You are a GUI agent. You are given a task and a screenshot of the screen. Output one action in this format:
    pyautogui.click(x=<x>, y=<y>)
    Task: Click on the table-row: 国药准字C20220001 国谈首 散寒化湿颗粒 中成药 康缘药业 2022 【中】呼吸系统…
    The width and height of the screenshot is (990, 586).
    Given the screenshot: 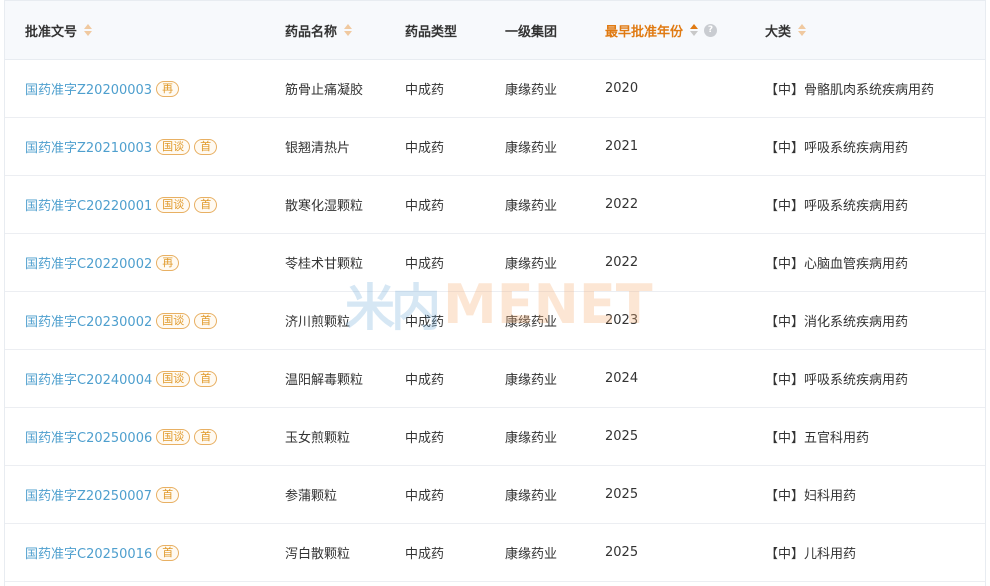 What is the action you would take?
    pyautogui.click(x=495, y=205)
    